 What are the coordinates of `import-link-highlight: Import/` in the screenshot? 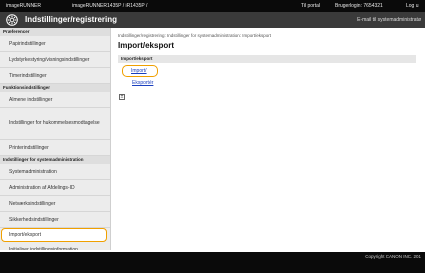 It's located at (140, 71).